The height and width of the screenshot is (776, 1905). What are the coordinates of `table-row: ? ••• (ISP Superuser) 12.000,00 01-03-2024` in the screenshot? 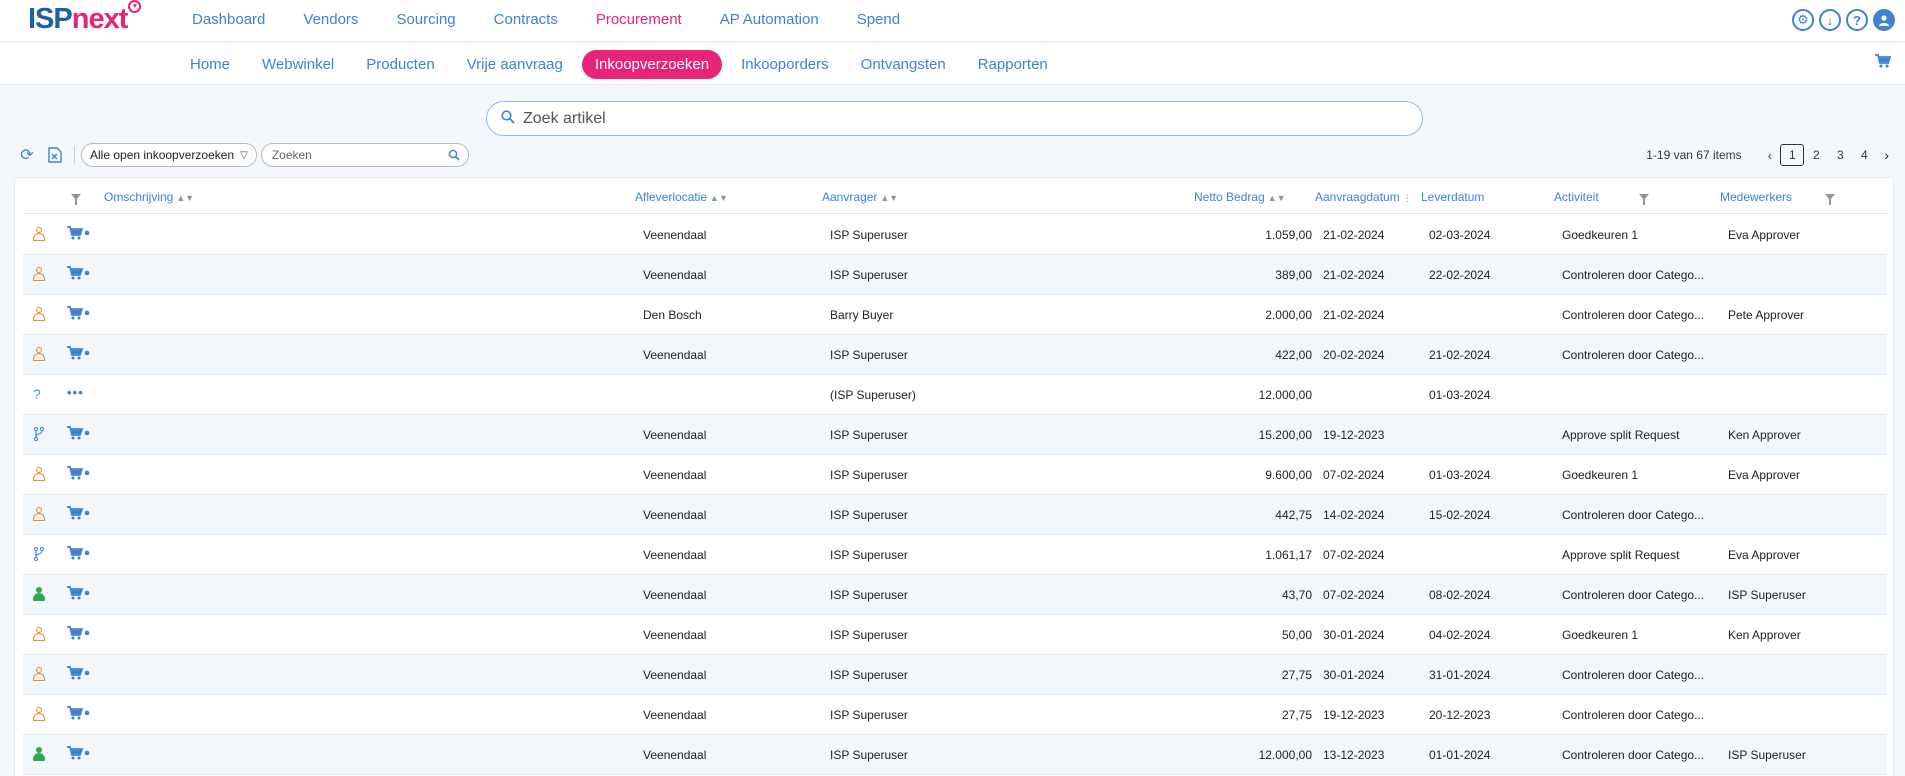 It's located at (955, 395).